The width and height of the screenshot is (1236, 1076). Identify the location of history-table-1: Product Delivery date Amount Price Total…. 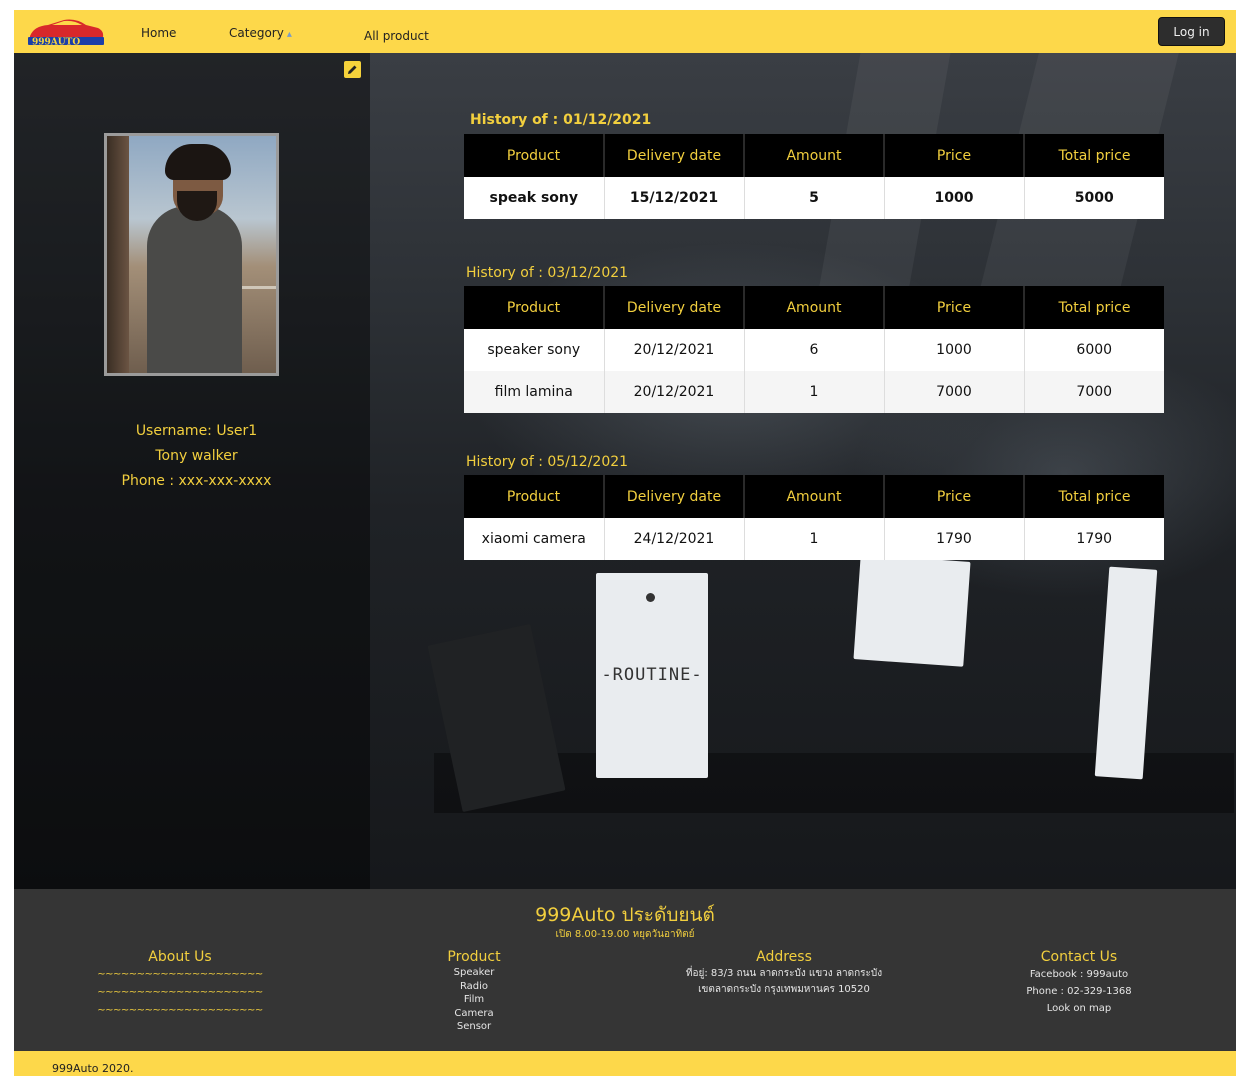
(814, 176).